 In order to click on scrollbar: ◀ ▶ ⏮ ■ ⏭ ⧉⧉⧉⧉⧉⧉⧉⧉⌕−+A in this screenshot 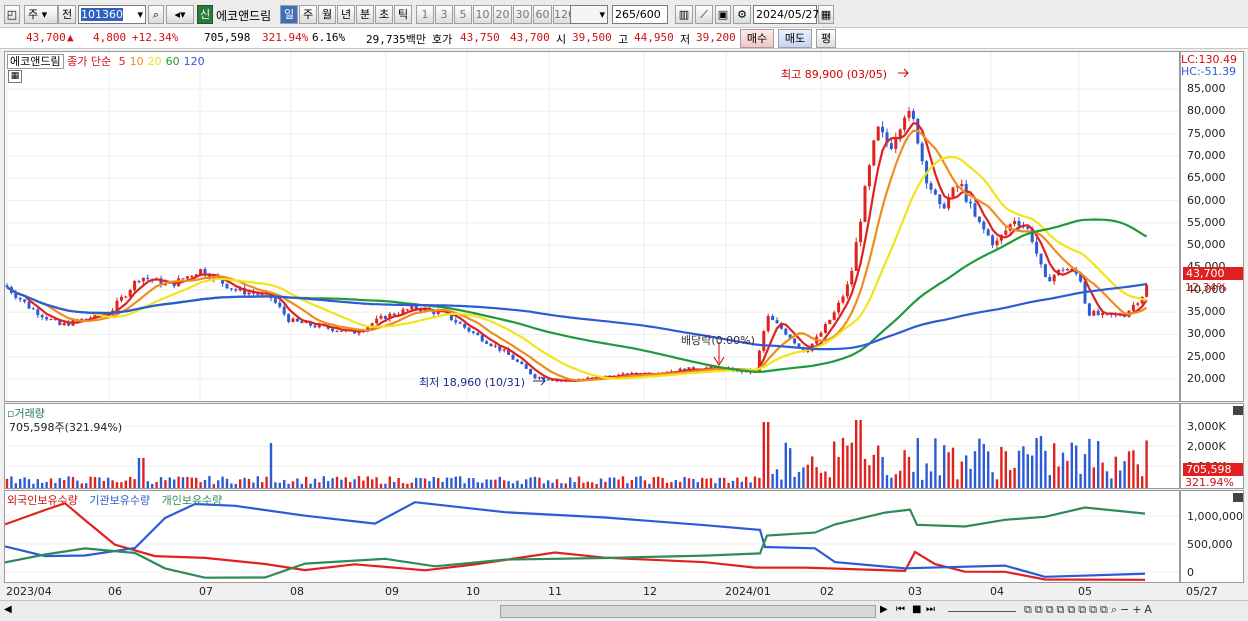, I will do `click(624, 610)`.